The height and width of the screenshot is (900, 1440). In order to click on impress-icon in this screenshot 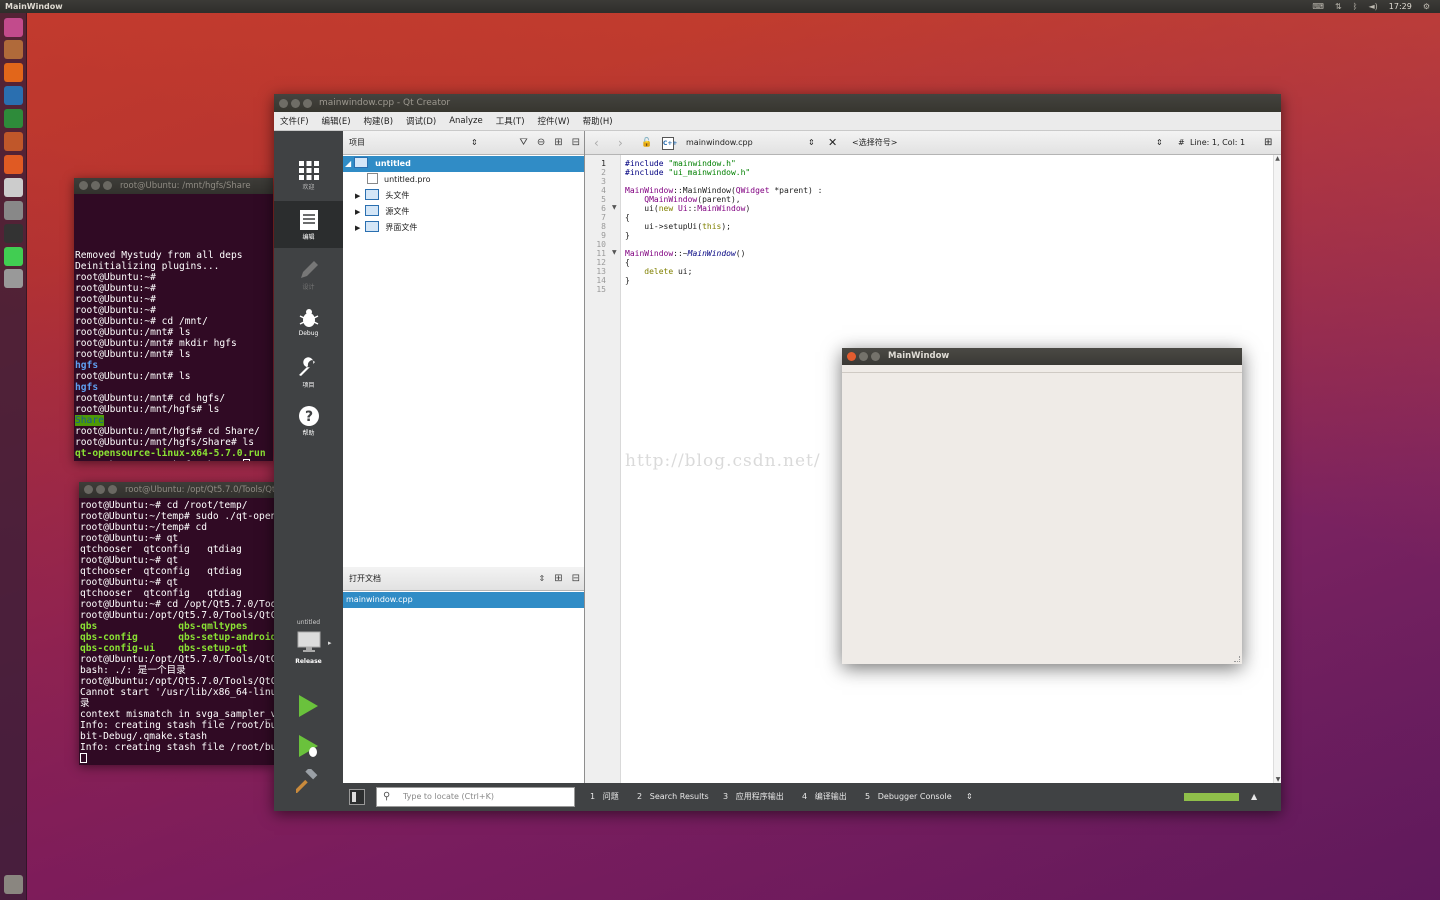, I will do `click(13, 141)`.